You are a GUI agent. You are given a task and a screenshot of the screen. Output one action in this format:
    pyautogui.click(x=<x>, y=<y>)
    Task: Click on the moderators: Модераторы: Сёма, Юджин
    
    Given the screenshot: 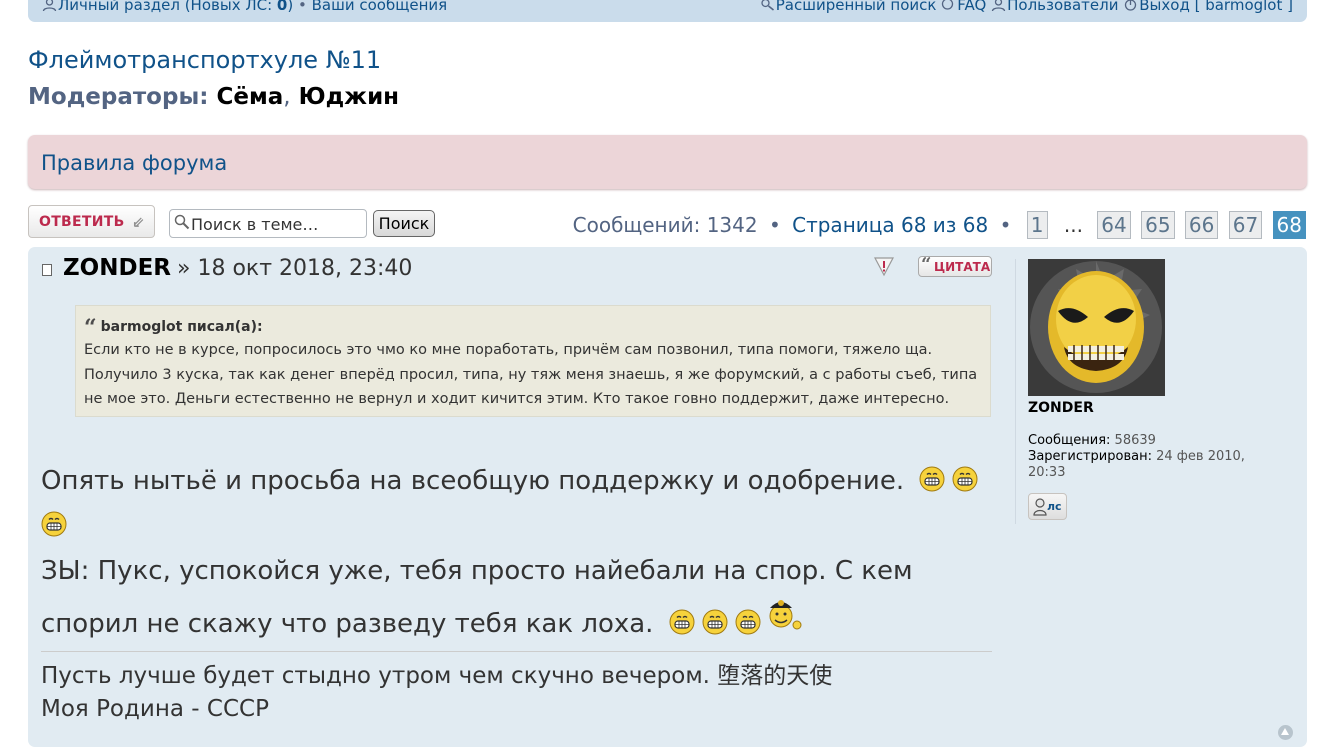 What is the action you would take?
    pyautogui.click(x=213, y=97)
    